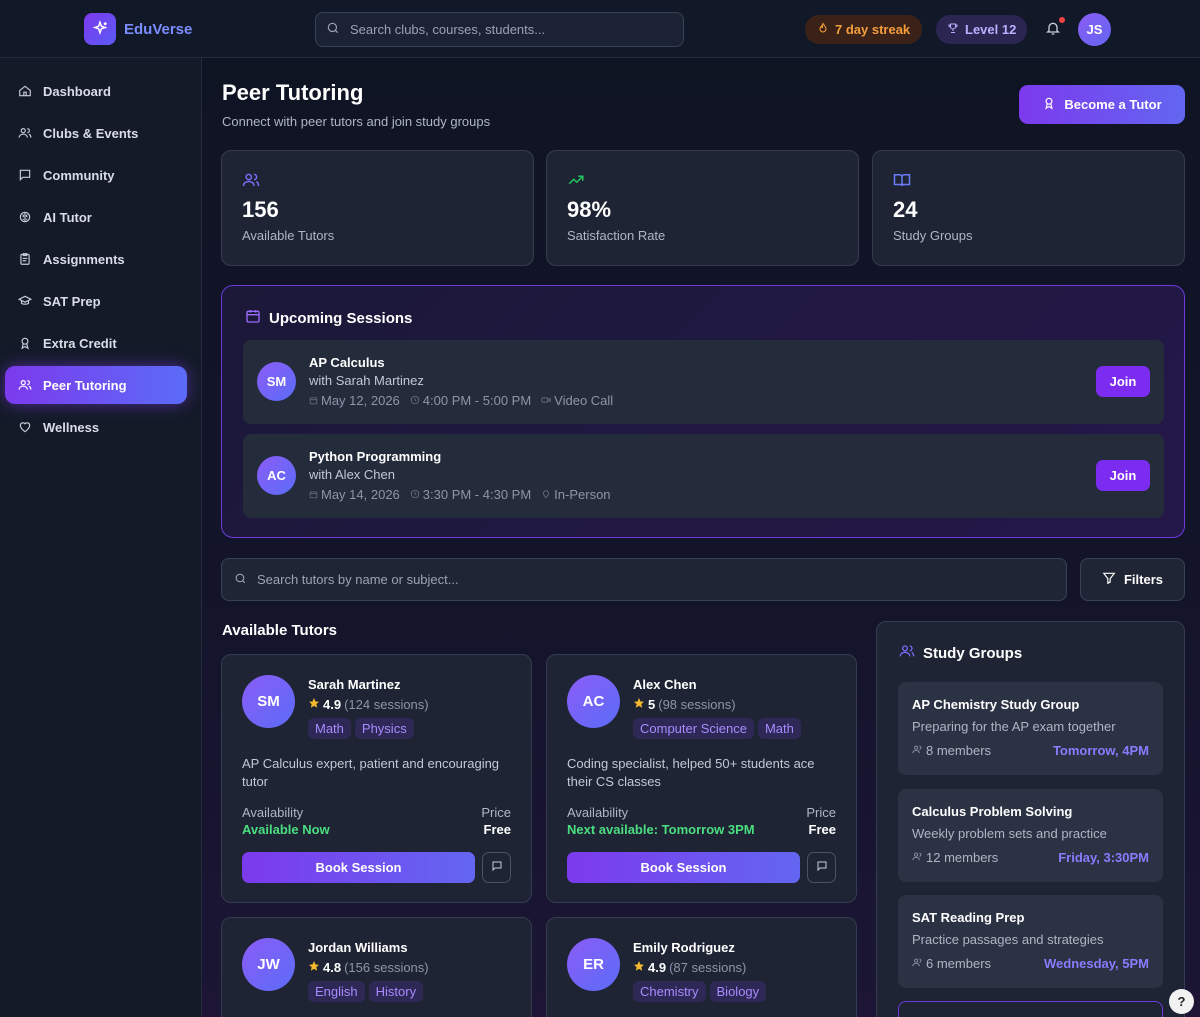 The image size is (1200, 1017). Describe the element at coordinates (25, 217) in the screenshot. I see `brain-icon` at that location.